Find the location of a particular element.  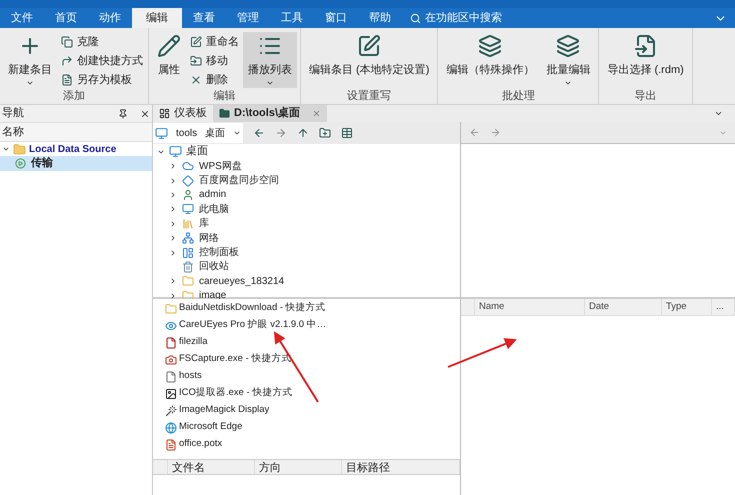

network-icon is located at coordinates (188, 238).